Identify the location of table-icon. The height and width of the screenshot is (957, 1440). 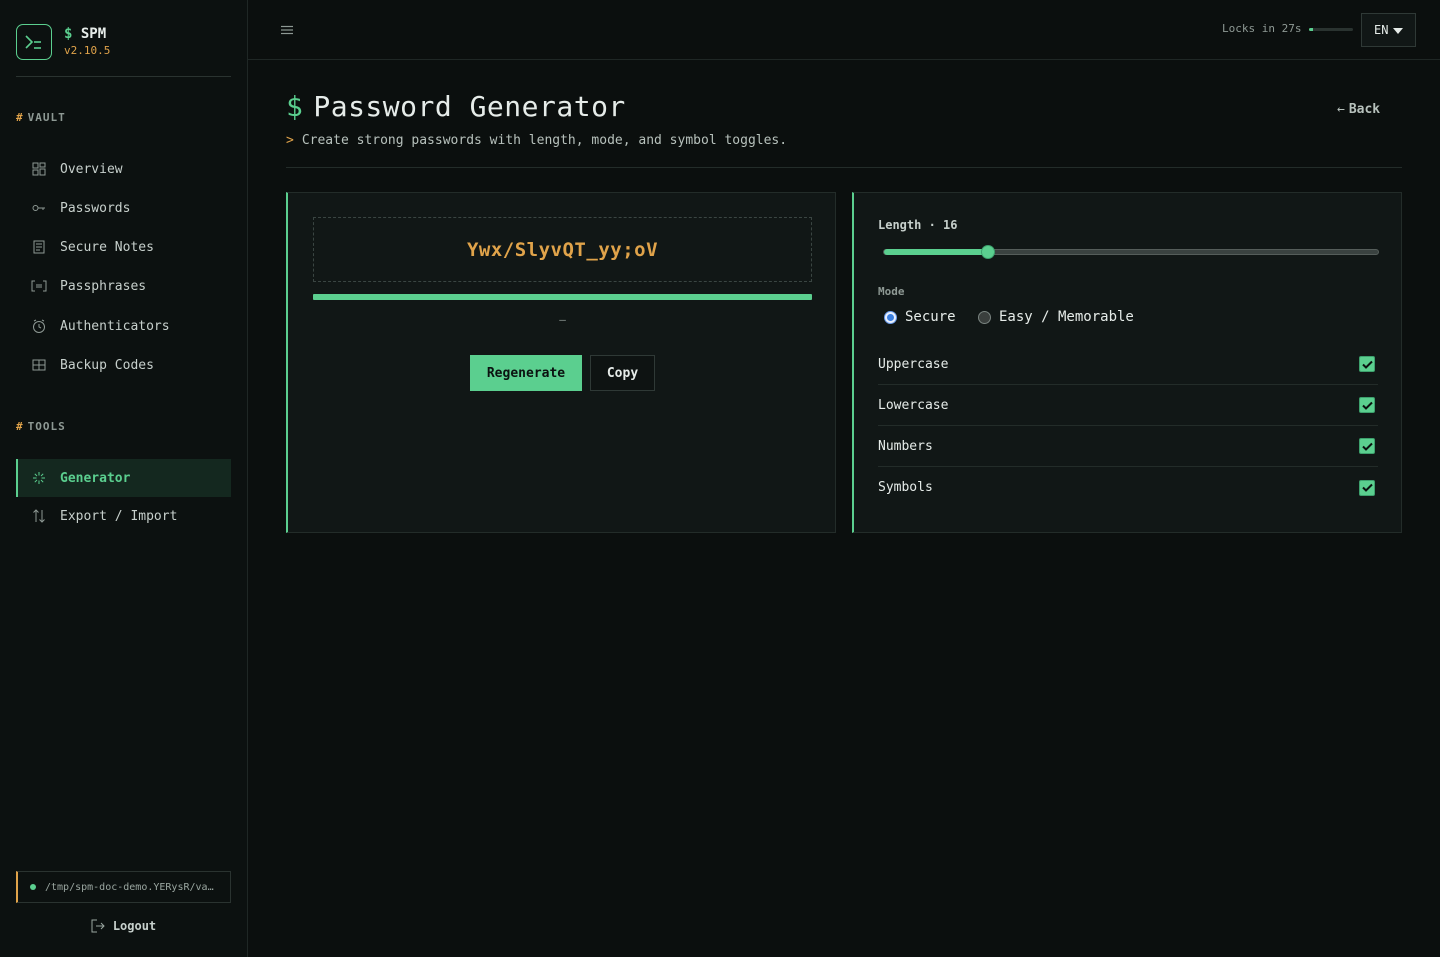
(38, 365).